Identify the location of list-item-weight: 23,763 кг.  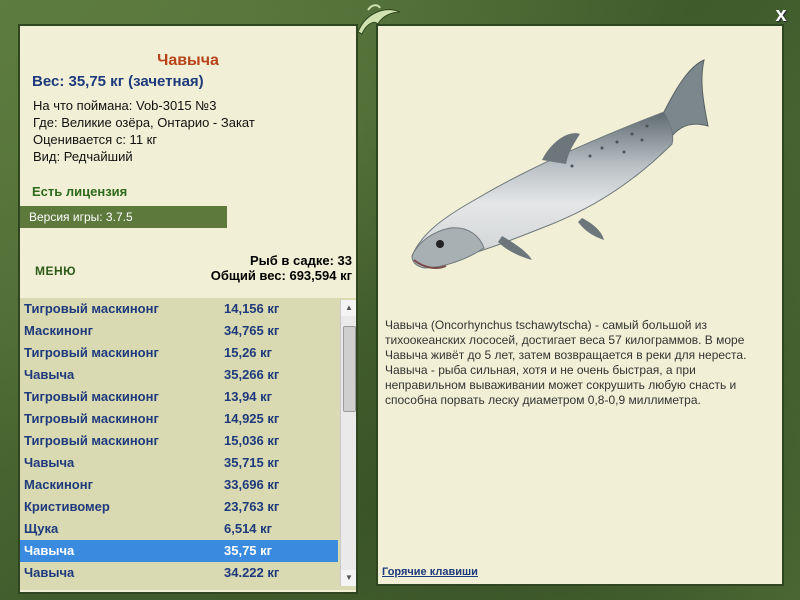
(252, 506).